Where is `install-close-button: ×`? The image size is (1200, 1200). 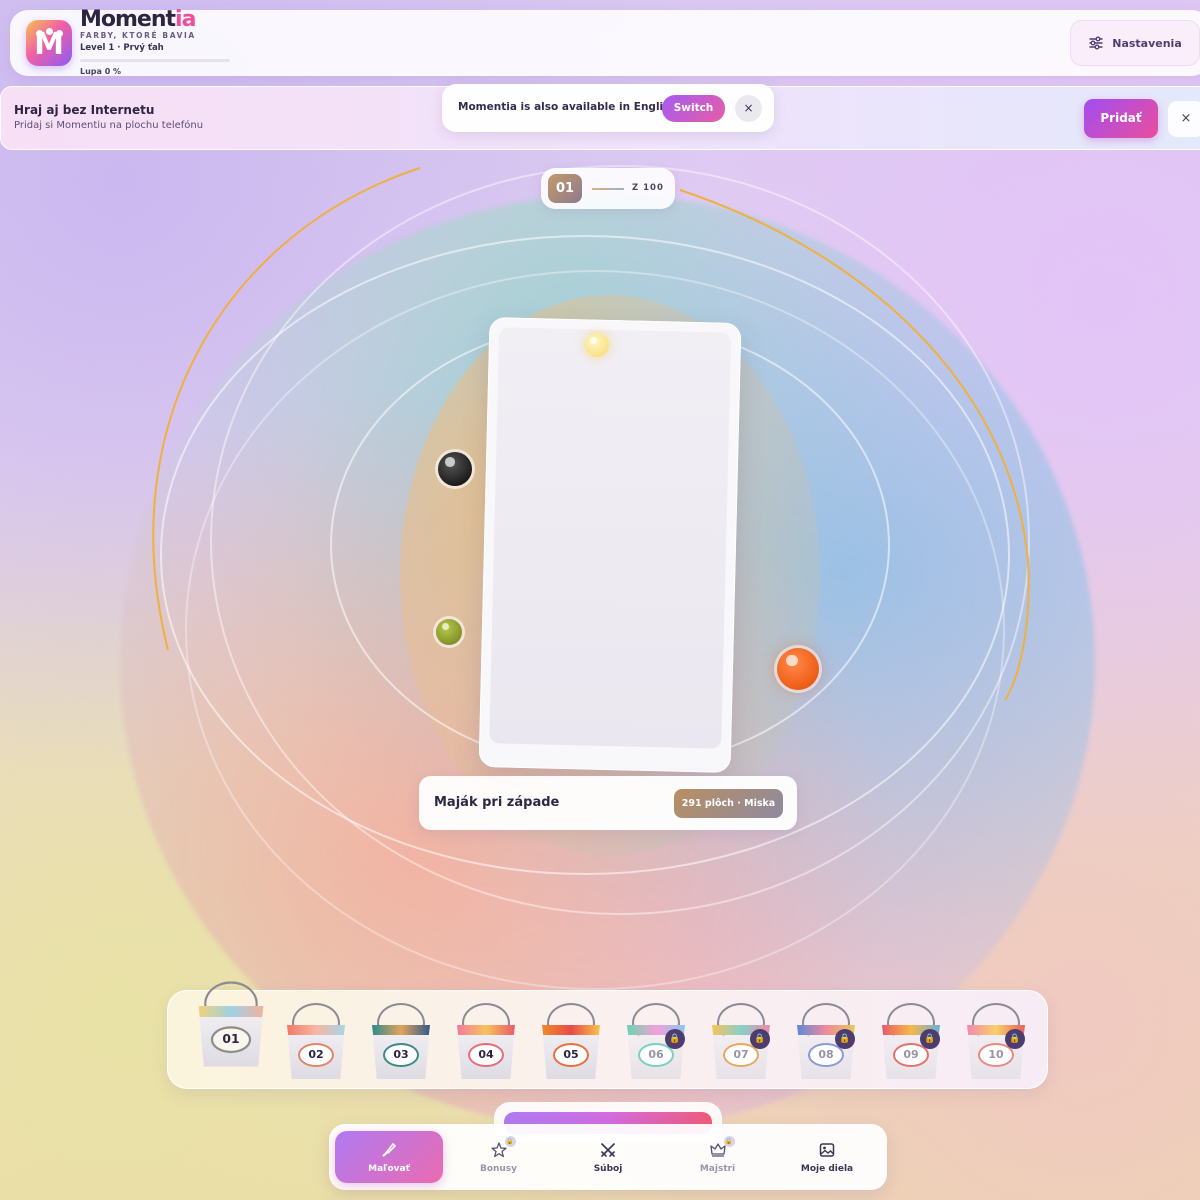
install-close-button: × is located at coordinates (1184, 119).